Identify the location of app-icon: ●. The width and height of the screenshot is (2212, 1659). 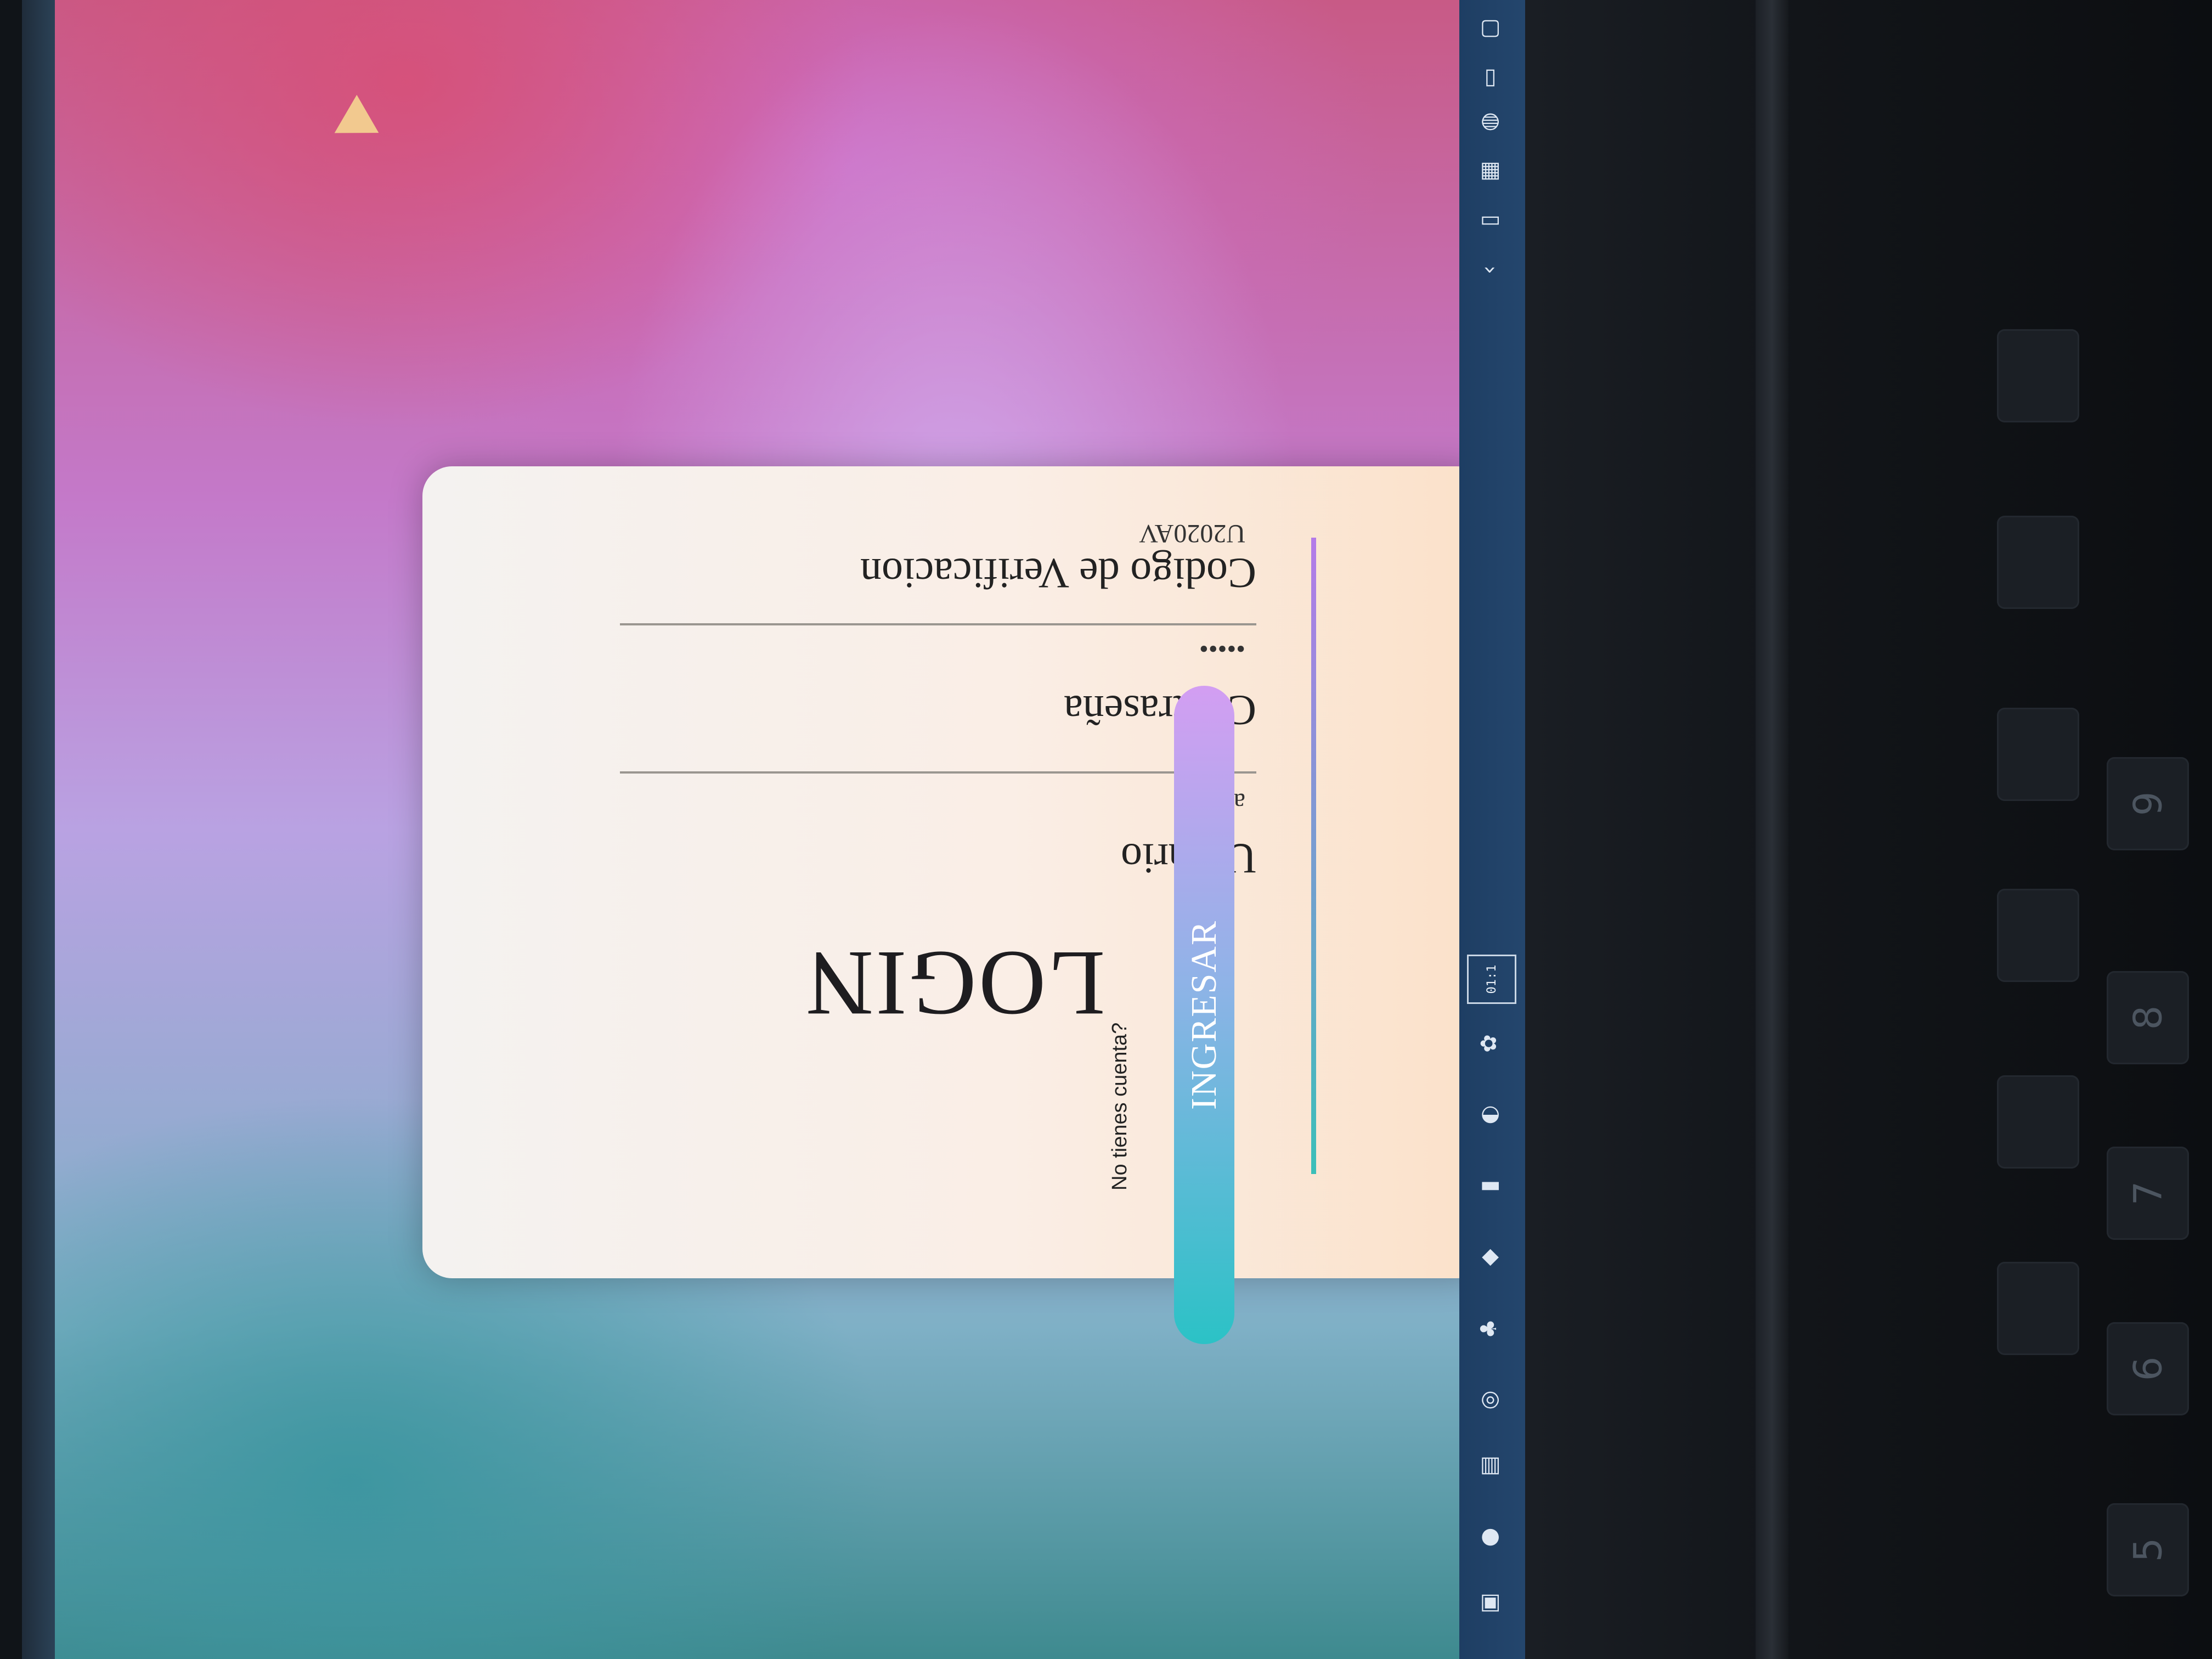
(1489, 1537).